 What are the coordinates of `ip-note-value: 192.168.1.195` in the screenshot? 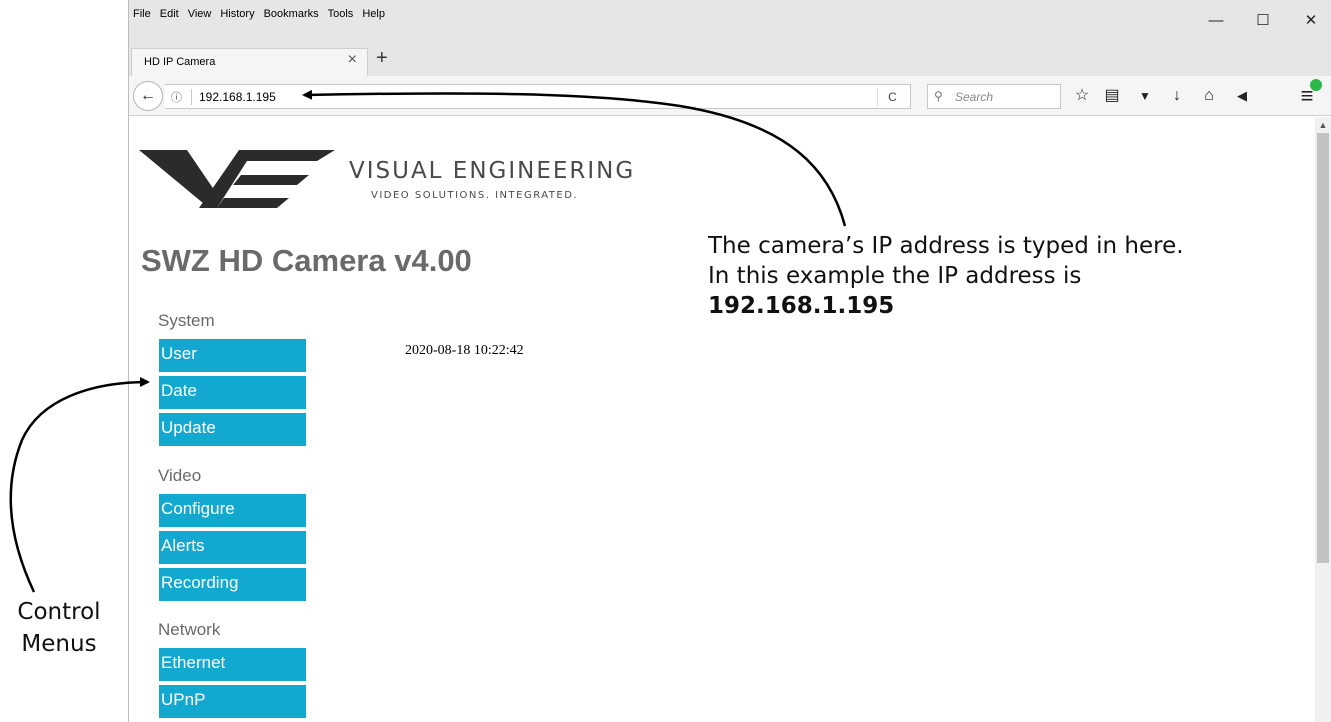 It's located at (946, 306).